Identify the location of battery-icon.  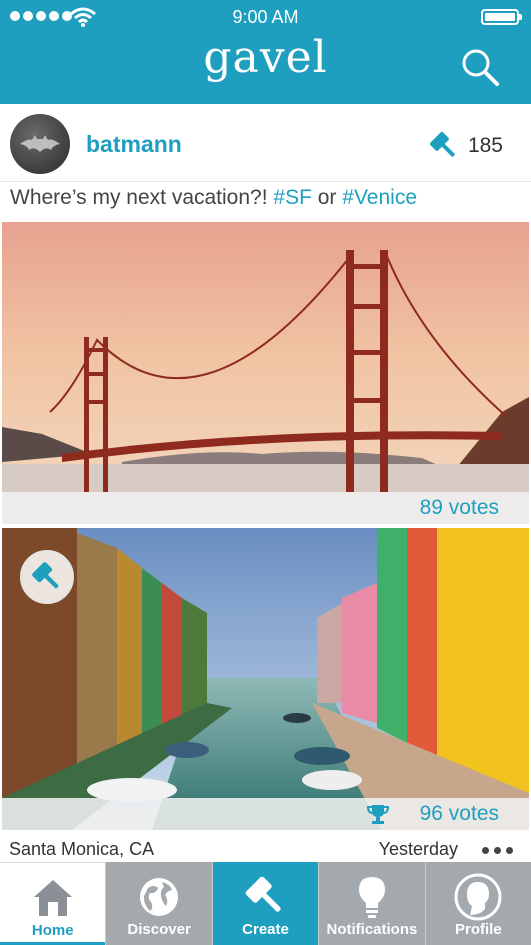
(501, 17).